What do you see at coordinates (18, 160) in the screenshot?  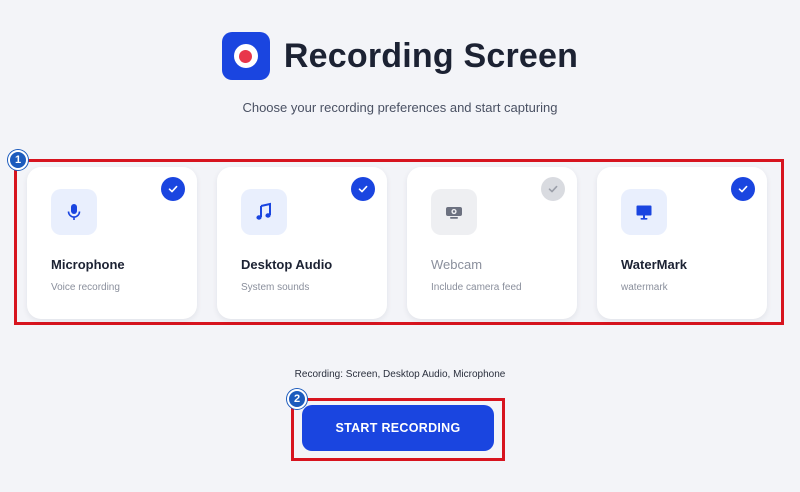 I see `annotation-badge-1: 1` at bounding box center [18, 160].